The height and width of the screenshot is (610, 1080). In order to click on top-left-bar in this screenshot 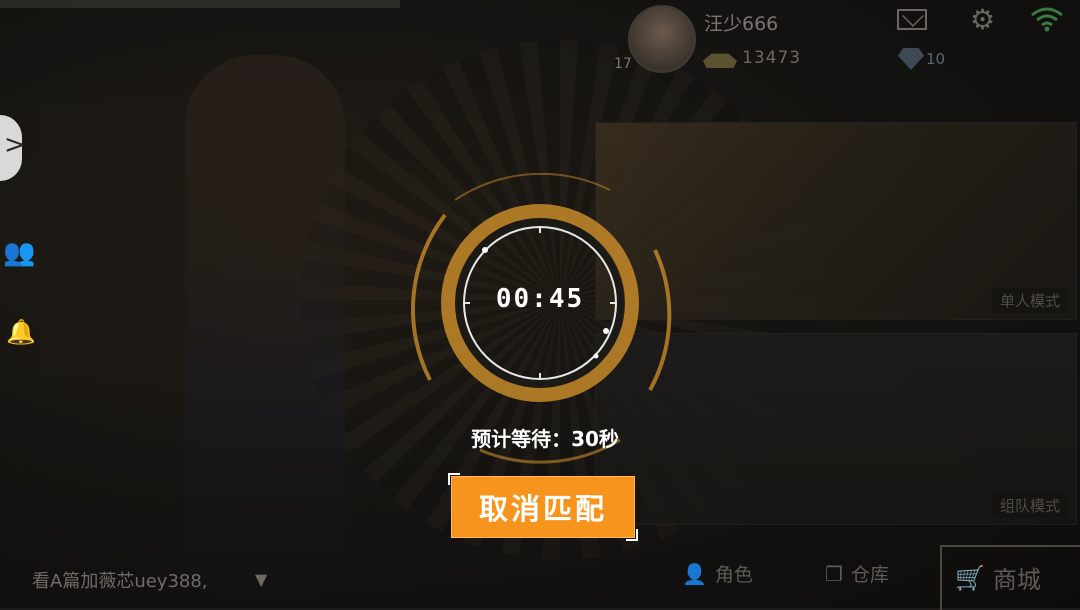, I will do `click(200, 4)`.